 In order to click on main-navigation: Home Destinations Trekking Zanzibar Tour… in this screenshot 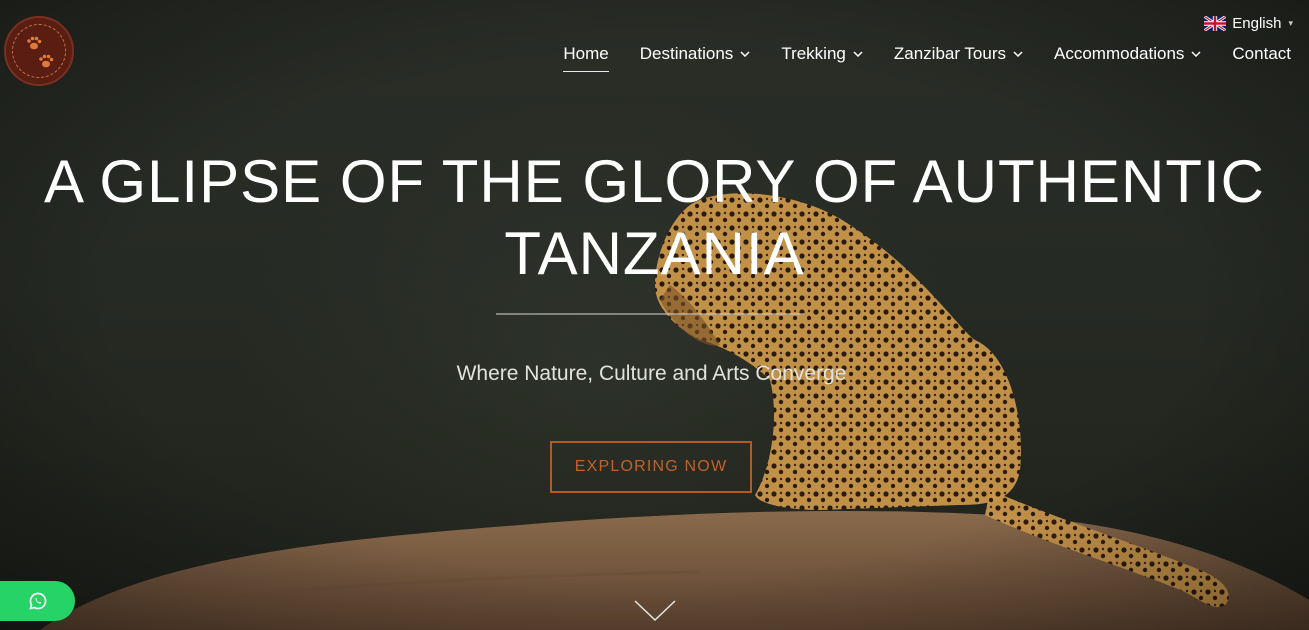, I will do `click(927, 58)`.